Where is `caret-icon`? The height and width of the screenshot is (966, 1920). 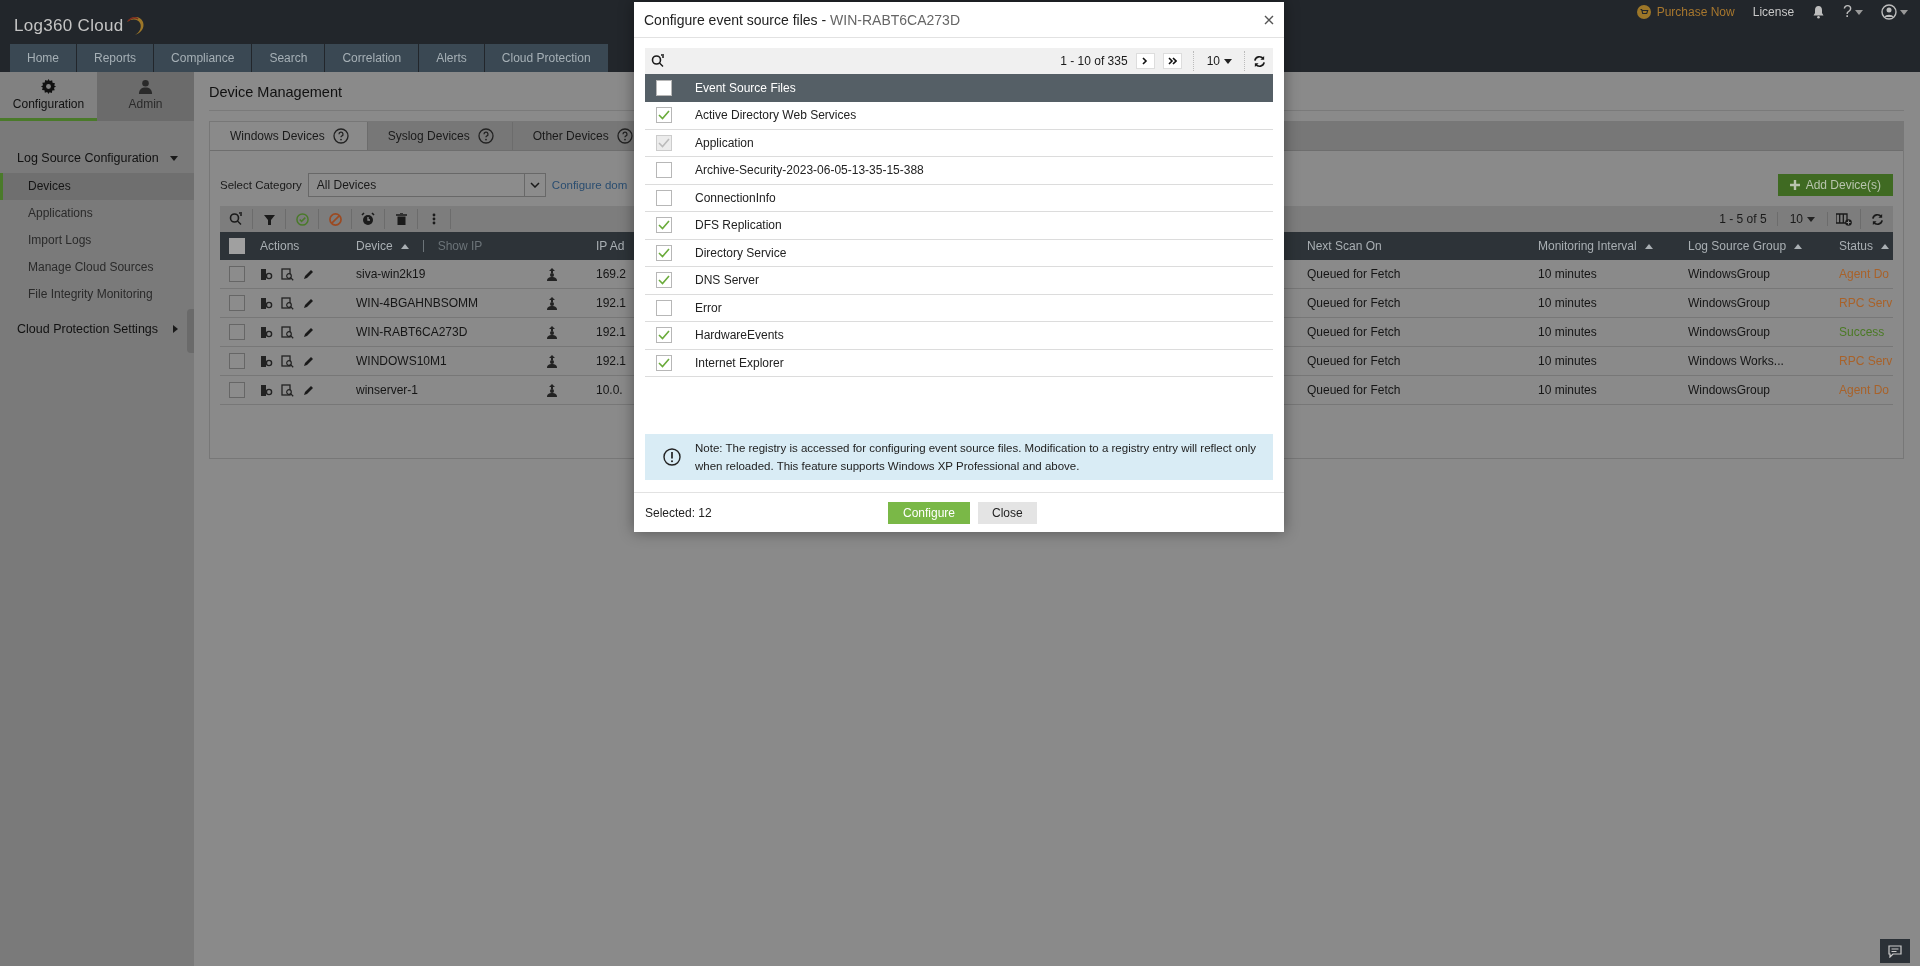 caret-icon is located at coordinates (1904, 12).